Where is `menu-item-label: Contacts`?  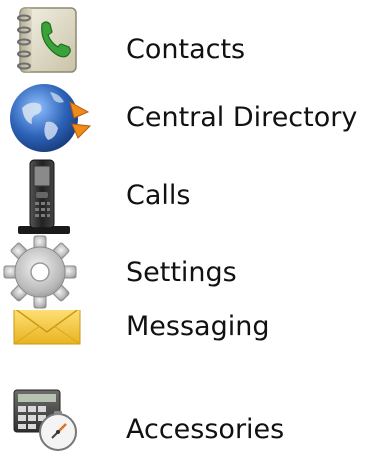
menu-item-label: Contacts is located at coordinates (186, 49).